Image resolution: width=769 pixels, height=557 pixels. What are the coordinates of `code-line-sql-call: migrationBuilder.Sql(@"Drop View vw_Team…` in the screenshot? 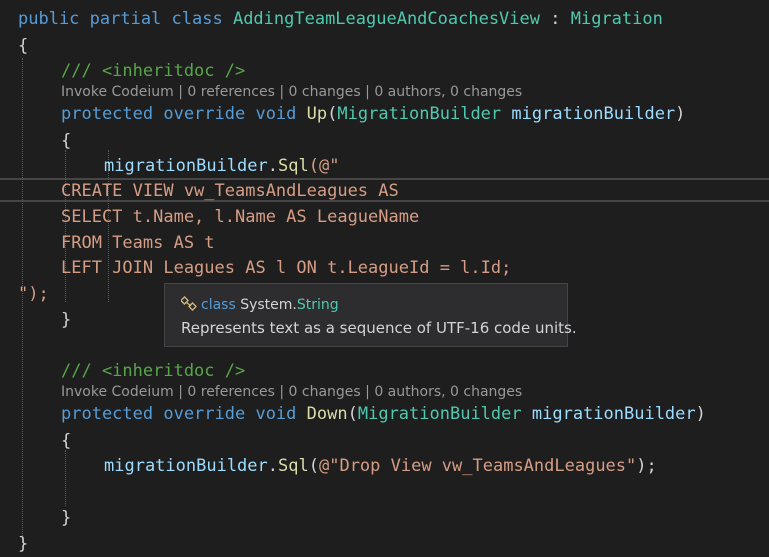 It's located at (380, 466).